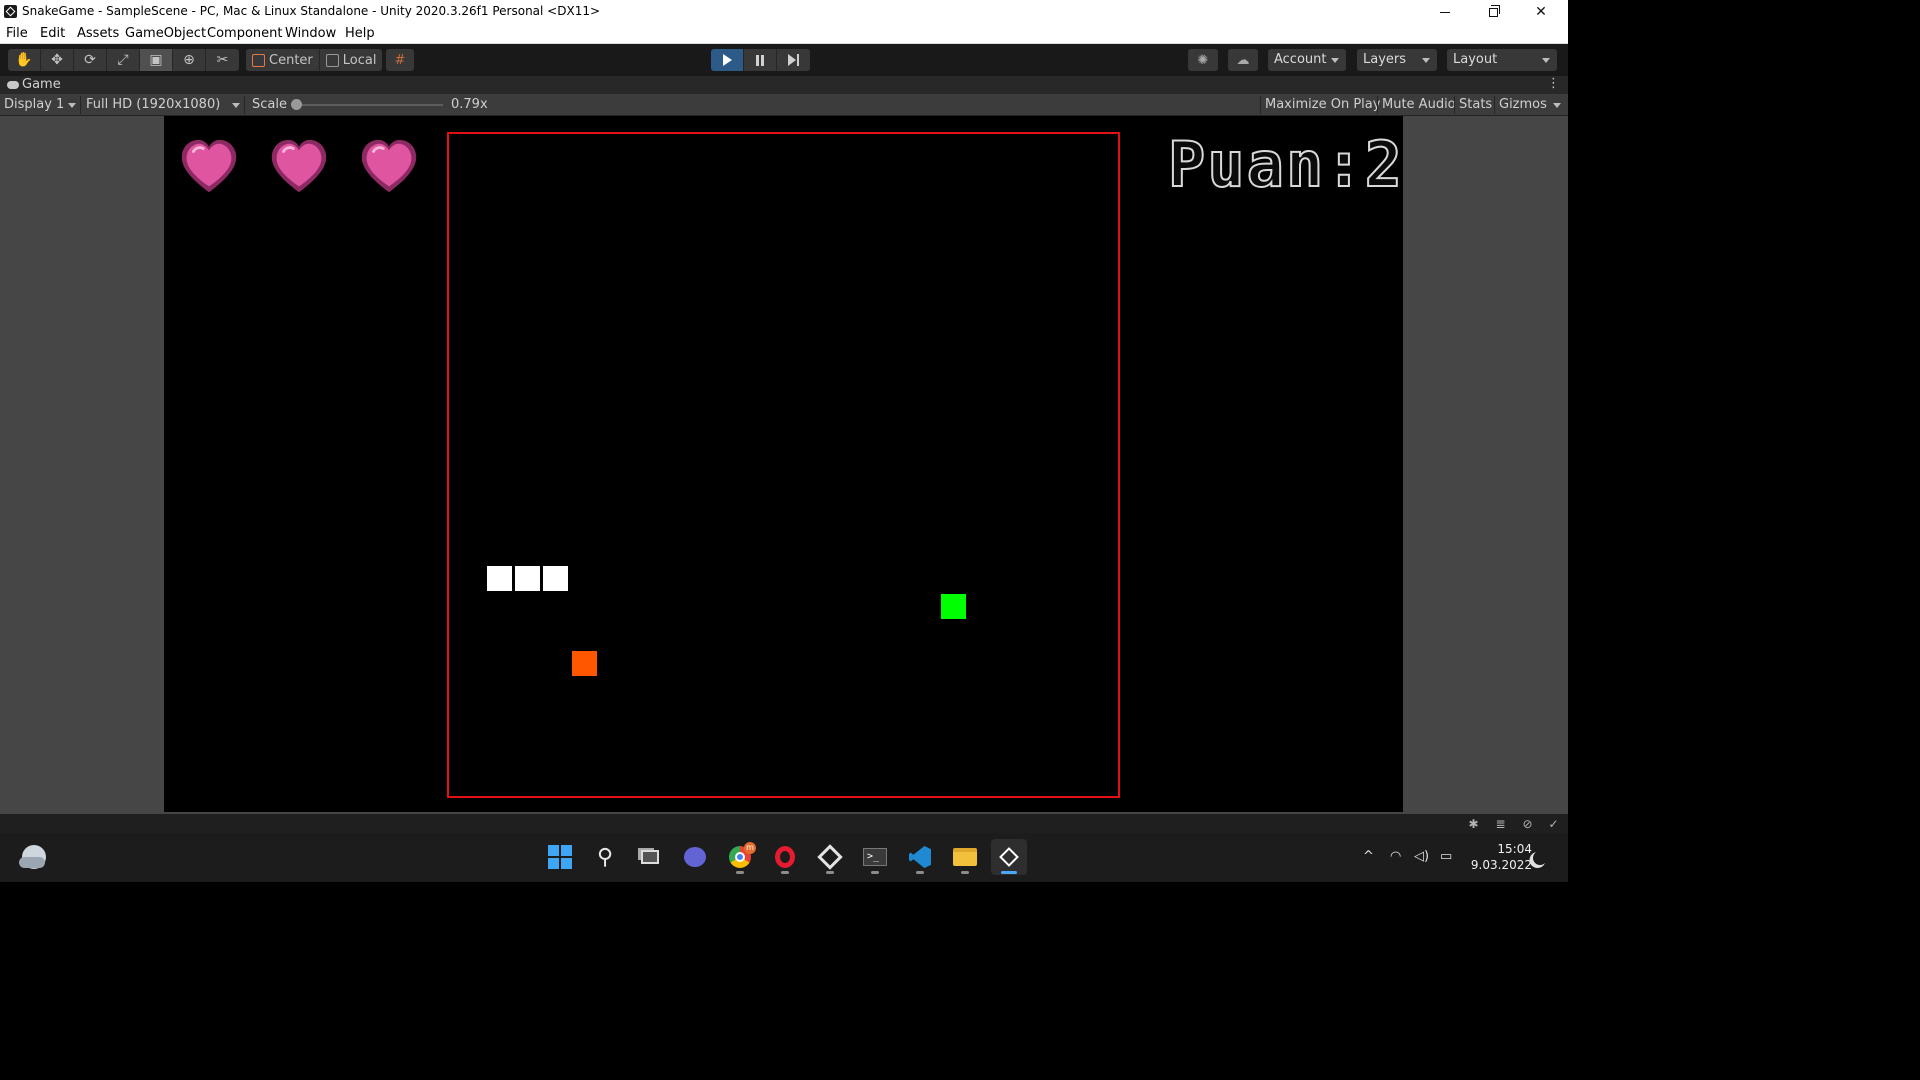 The width and height of the screenshot is (1920, 1080). I want to click on cache-icon: ⊘, so click(1527, 823).